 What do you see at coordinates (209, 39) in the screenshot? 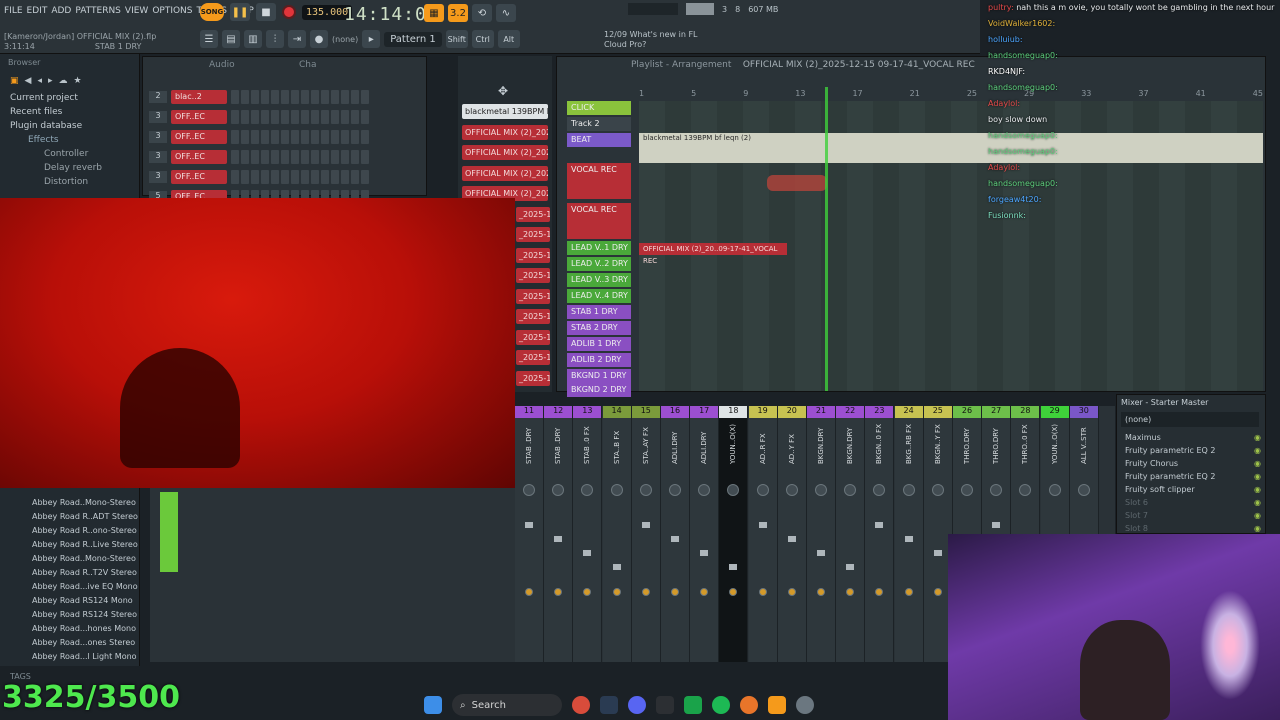
I see `playlist-icon: ☰` at bounding box center [209, 39].